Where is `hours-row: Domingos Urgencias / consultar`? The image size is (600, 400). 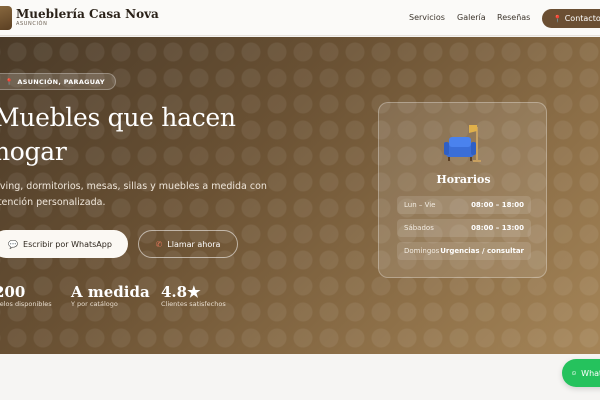
hours-row: Domingos Urgencias / consultar is located at coordinates (464, 251).